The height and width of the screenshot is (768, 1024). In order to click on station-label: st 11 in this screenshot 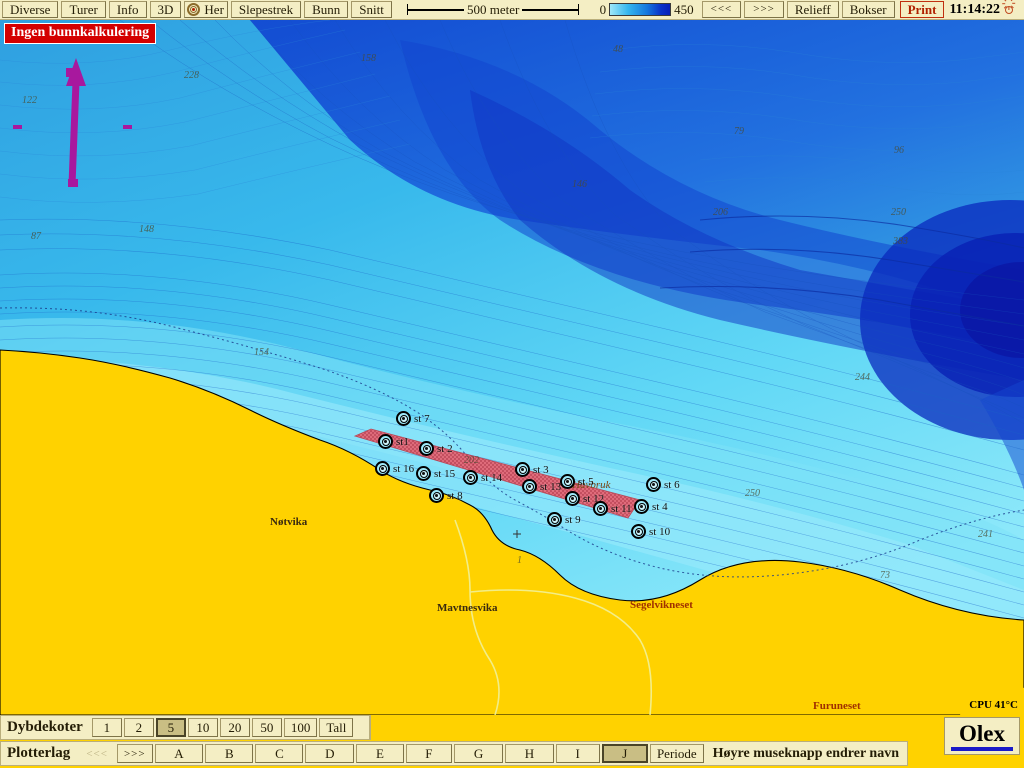, I will do `click(621, 508)`.